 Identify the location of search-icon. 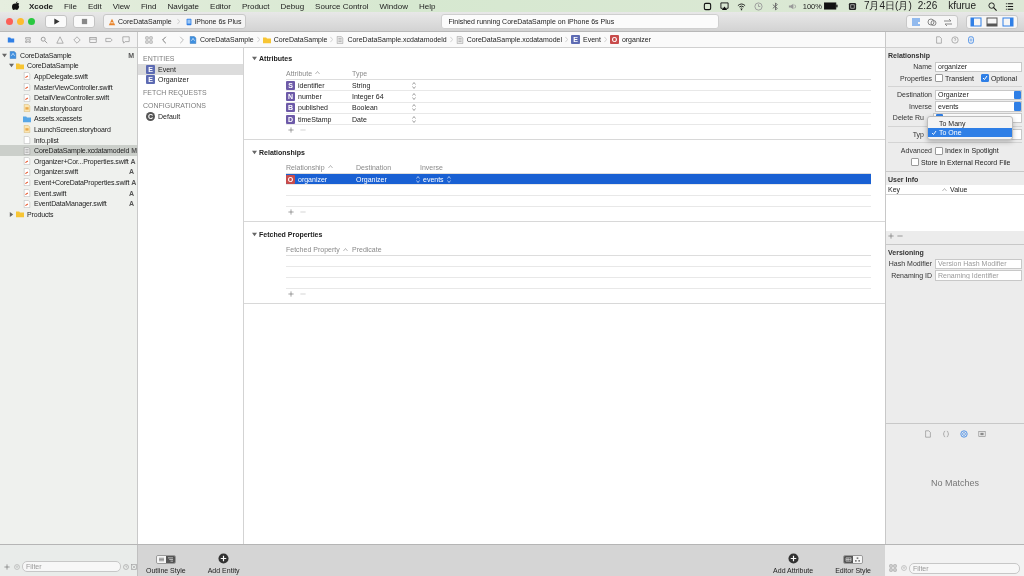
(992, 6).